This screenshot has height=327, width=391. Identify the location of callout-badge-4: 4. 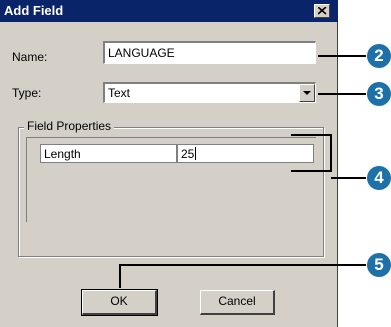
(379, 178).